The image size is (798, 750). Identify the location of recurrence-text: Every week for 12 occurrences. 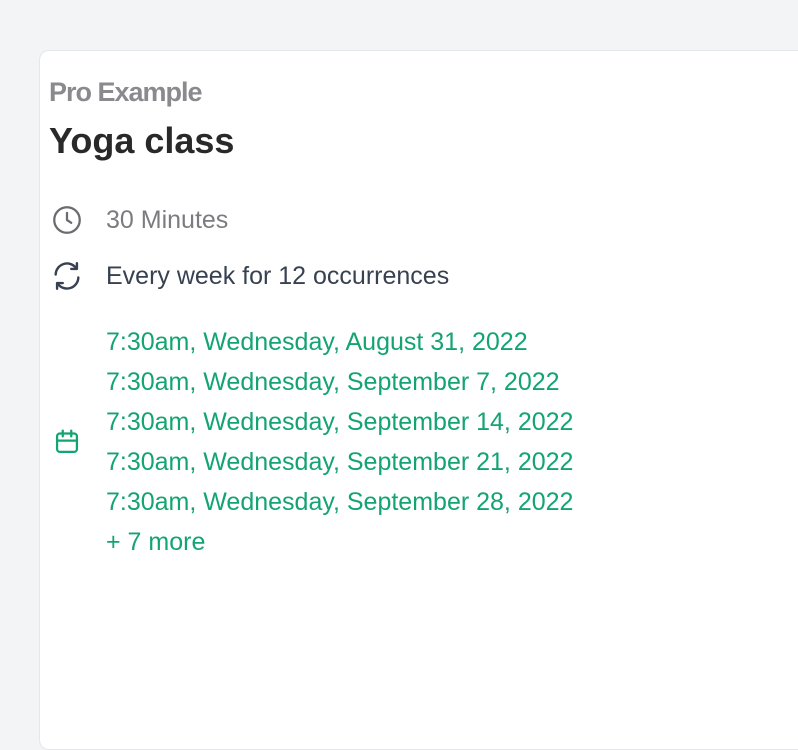
(278, 276).